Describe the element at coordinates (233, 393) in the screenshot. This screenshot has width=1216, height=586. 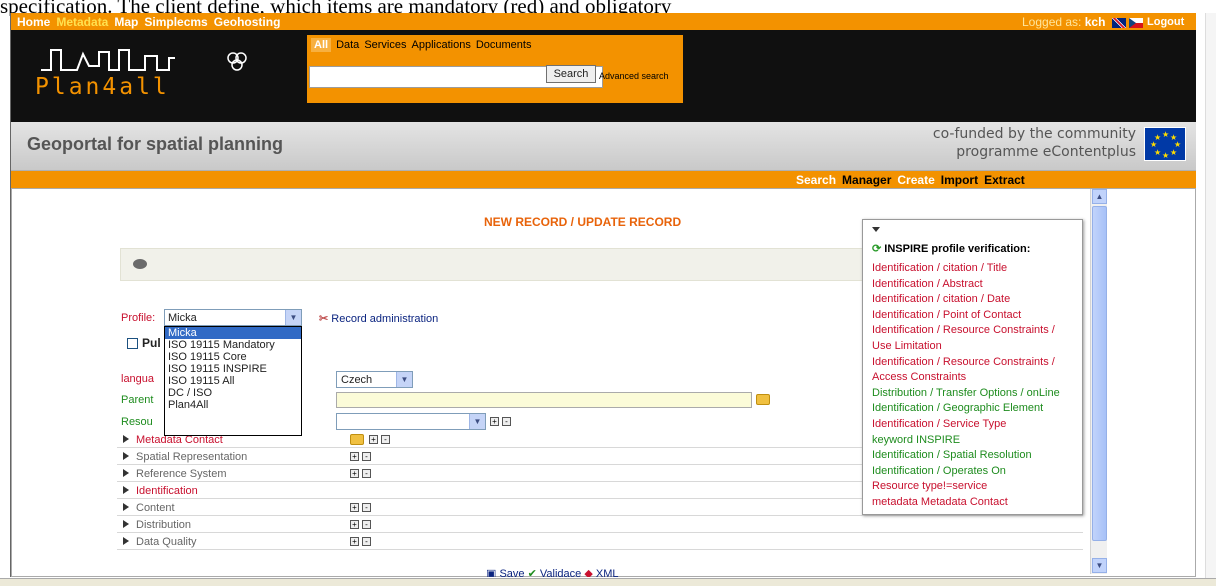
I see `profile-option: DC / ISO` at that location.